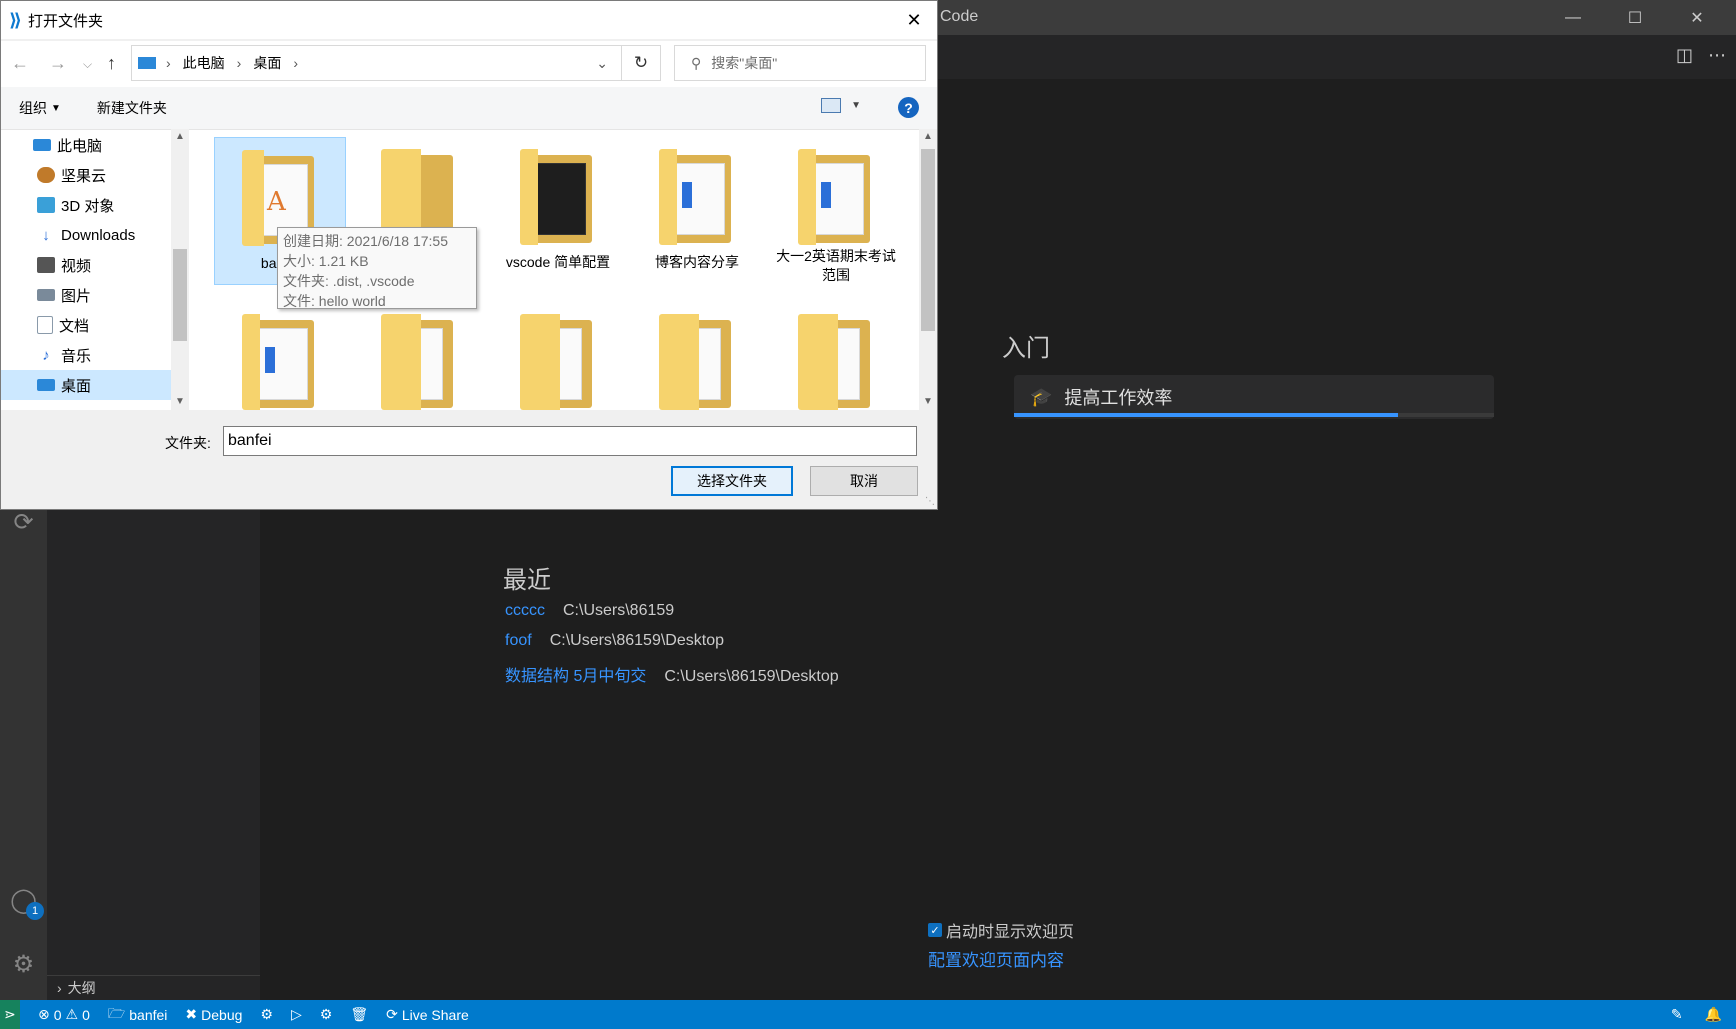  I want to click on maximize-button: ☐, so click(1635, 17).